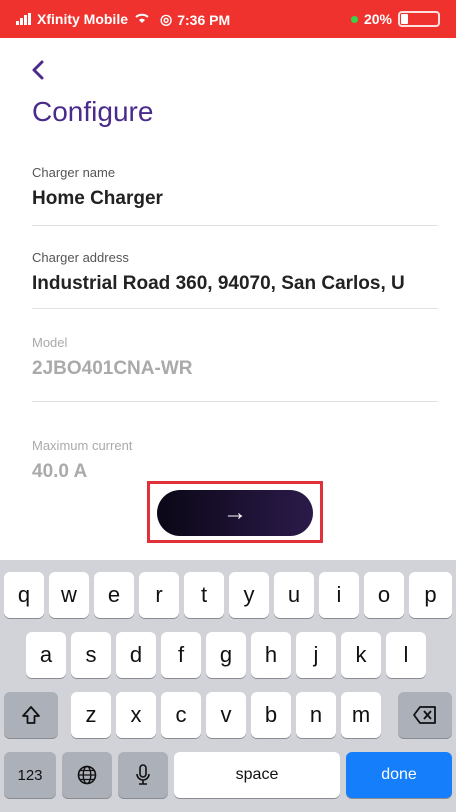  I want to click on microphone-icon, so click(143, 774).